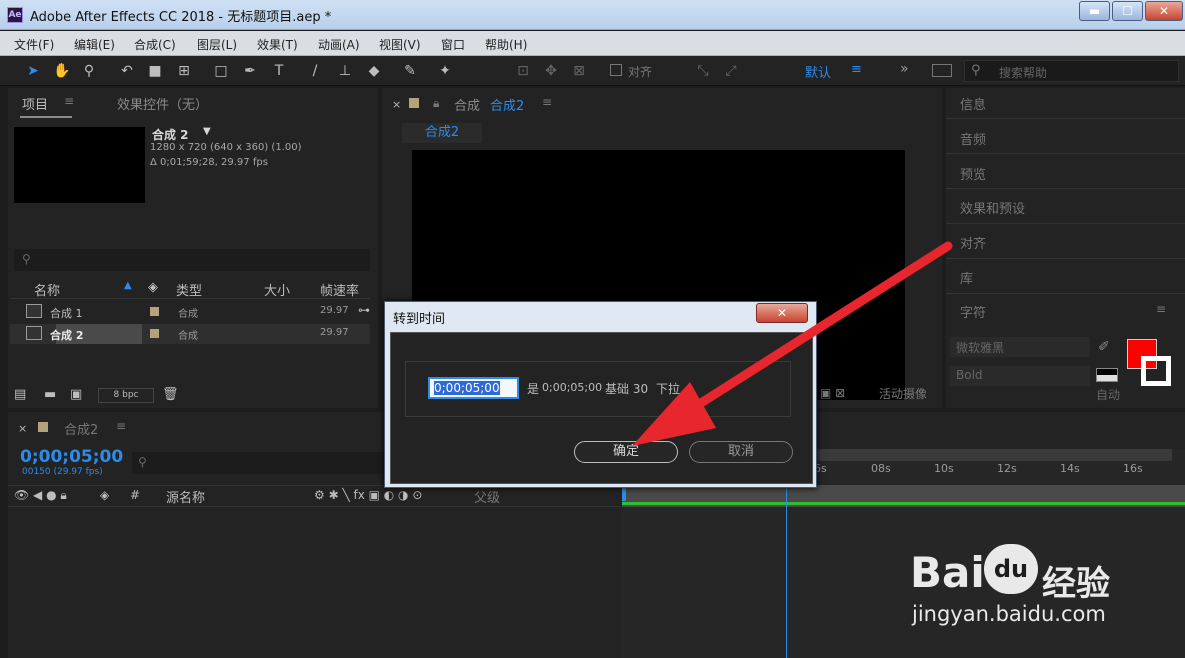 This screenshot has height=658, width=1185. I want to click on baidu-watermark: Bai du 经验 jingyan.baidu.com, so click(1047, 599).